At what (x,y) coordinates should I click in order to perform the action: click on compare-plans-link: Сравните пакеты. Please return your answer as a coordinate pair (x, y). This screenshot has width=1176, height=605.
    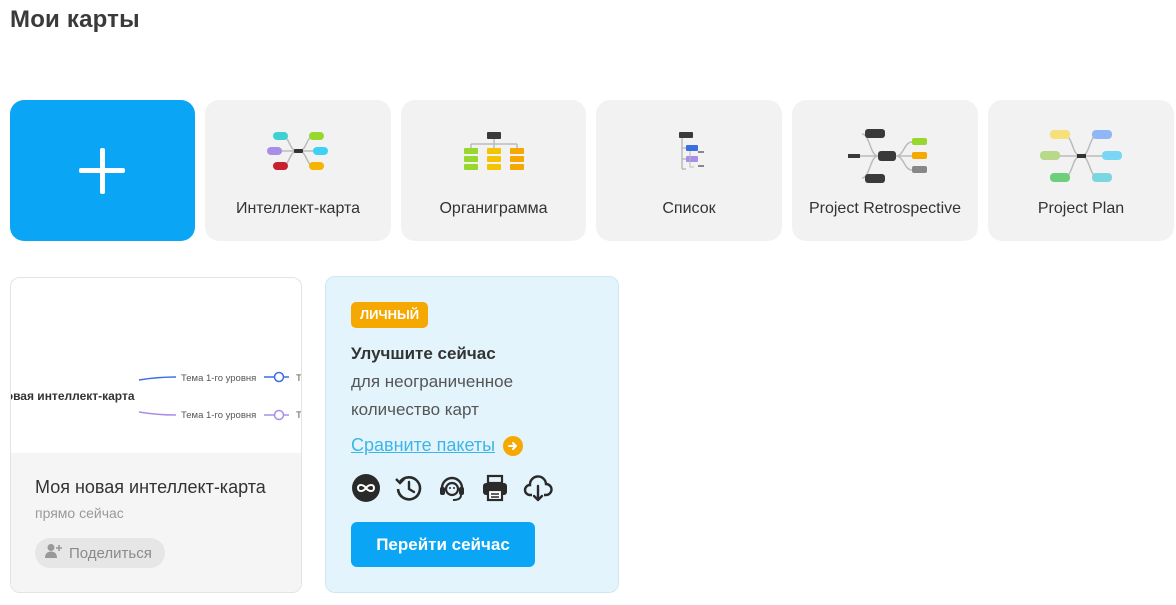
    Looking at the image, I should click on (437, 445).